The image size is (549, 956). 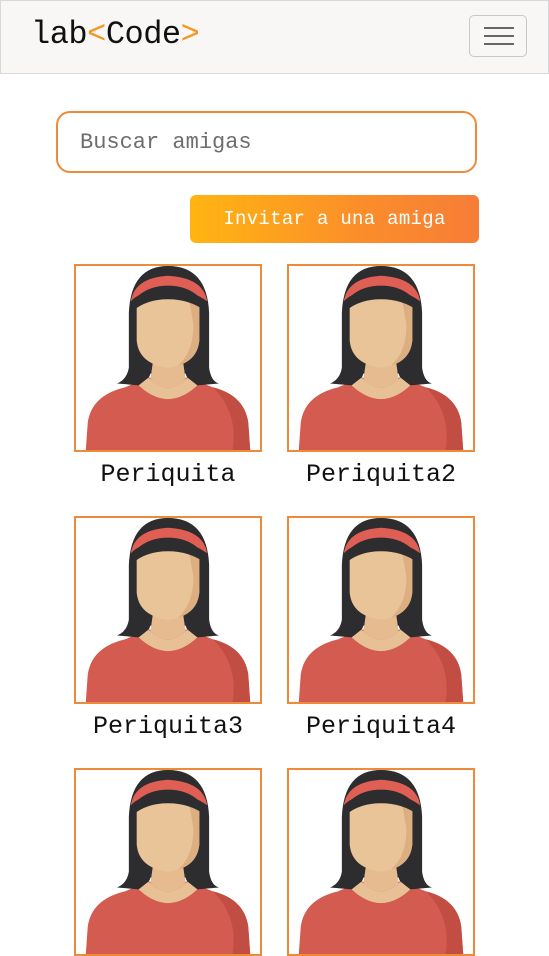 I want to click on brand-bracket-open: <, so click(x=96, y=34).